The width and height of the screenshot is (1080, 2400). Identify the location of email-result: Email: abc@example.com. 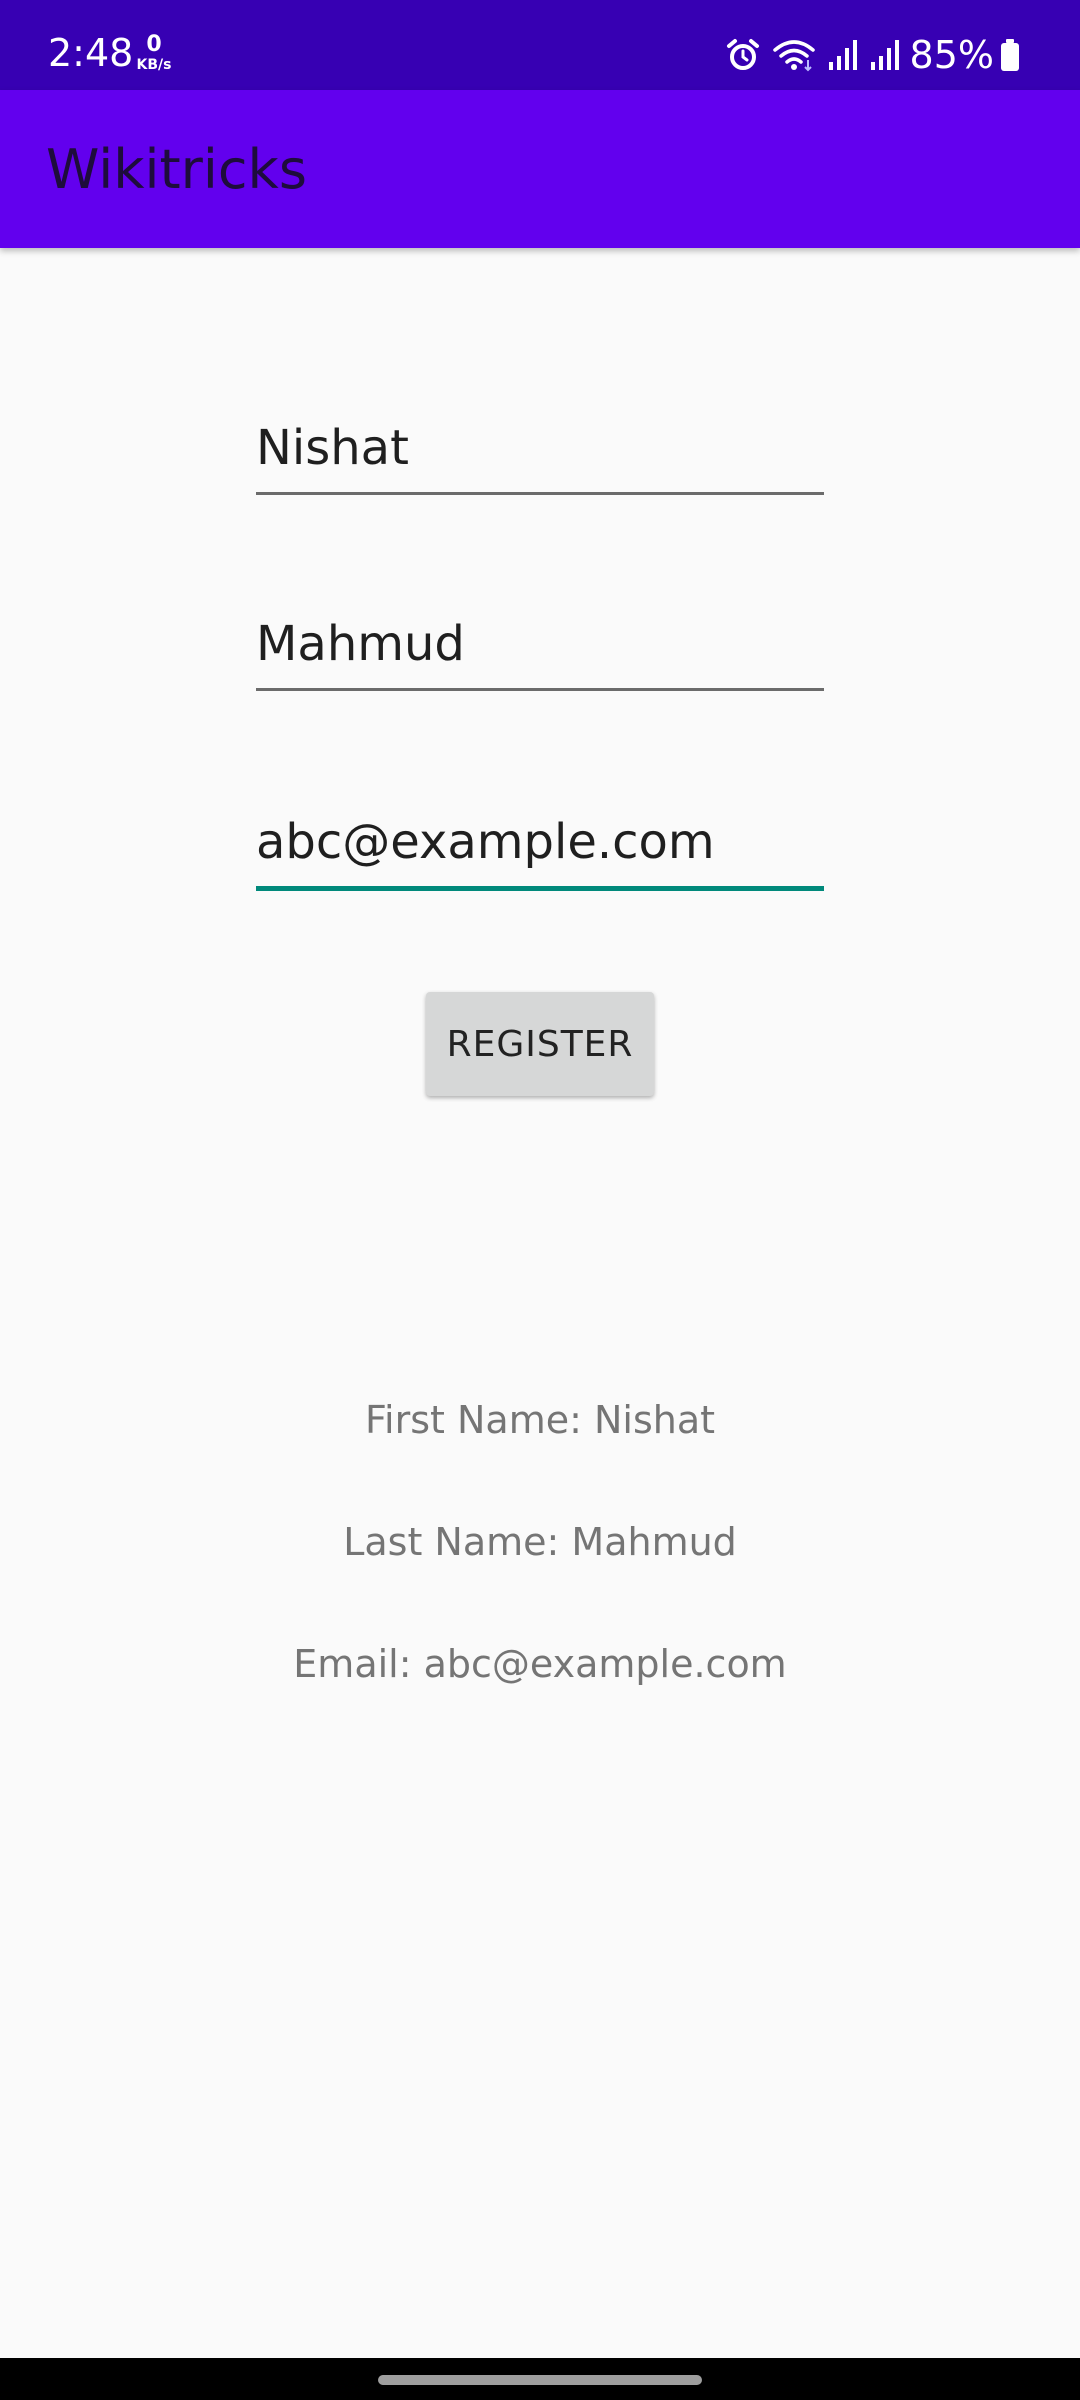
(540, 1664).